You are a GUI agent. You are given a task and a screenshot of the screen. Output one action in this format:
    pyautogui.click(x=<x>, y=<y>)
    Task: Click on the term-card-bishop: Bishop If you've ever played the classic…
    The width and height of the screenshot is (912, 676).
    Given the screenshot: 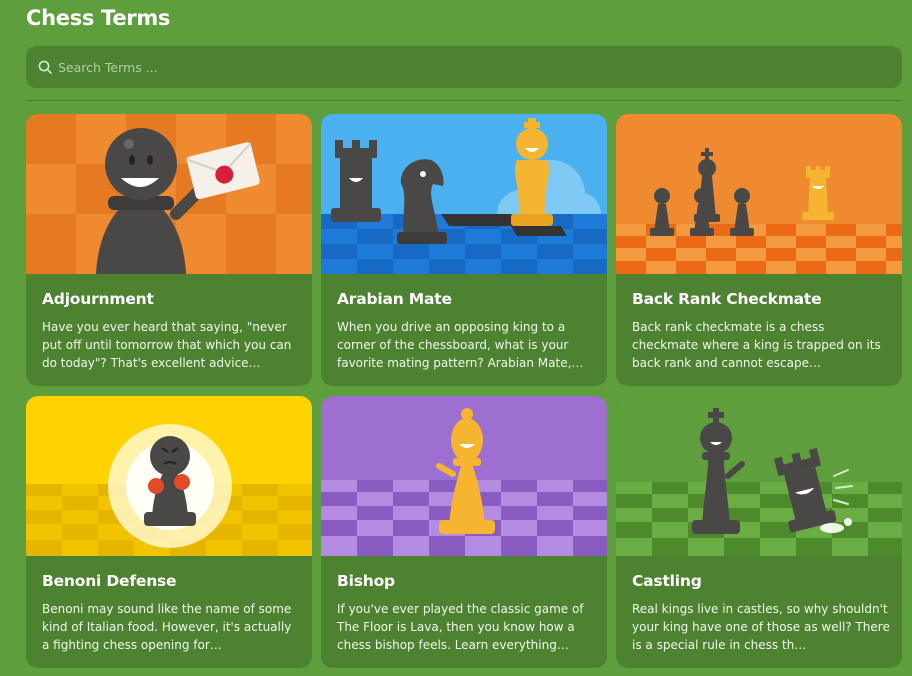 What is the action you would take?
    pyautogui.click(x=464, y=532)
    